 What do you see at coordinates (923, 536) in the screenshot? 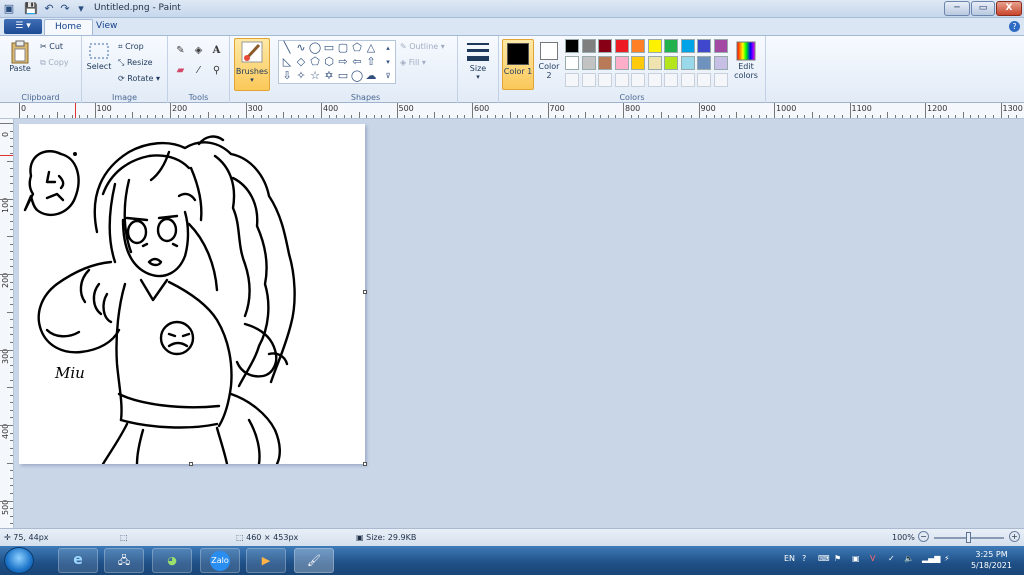
I see `zoom-out-button: −` at bounding box center [923, 536].